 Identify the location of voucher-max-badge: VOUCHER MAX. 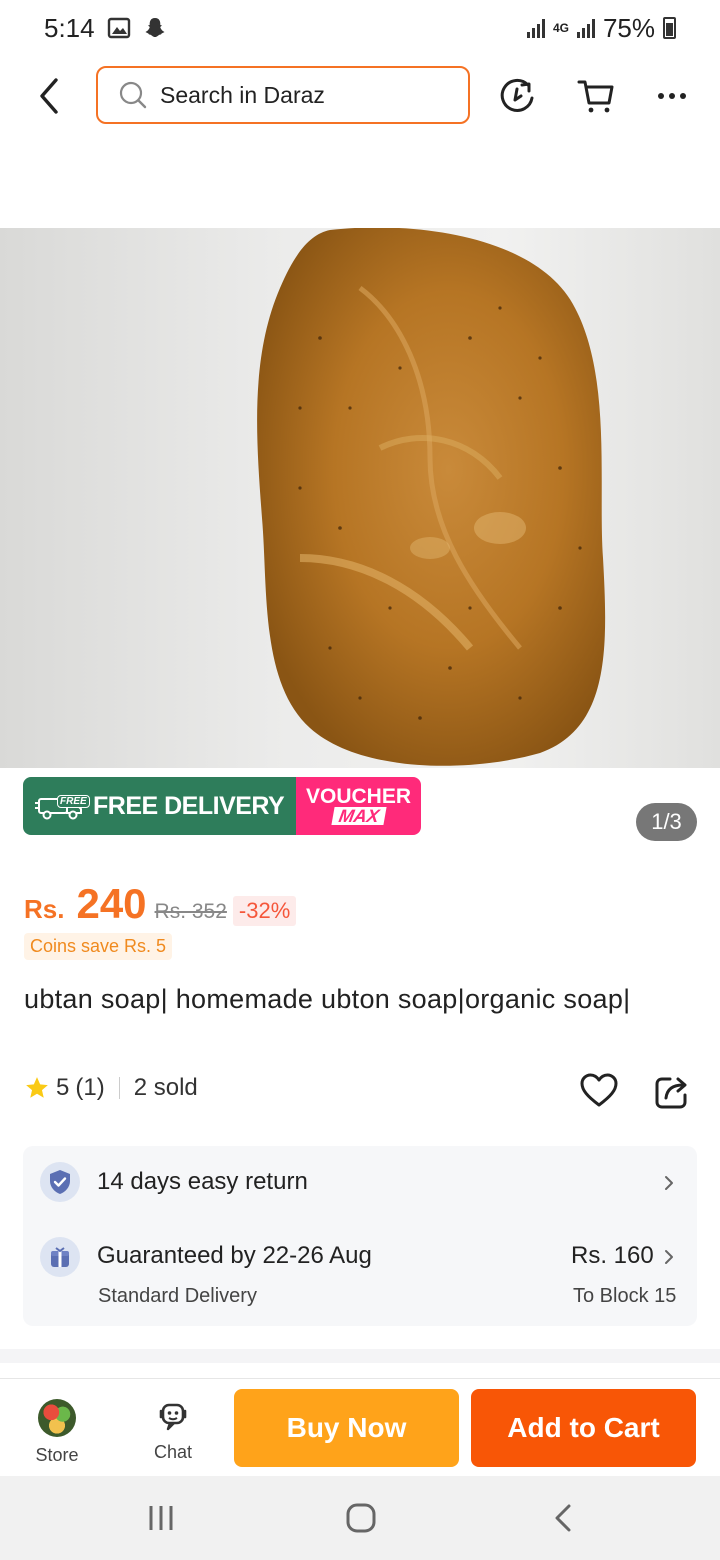
(358, 806).